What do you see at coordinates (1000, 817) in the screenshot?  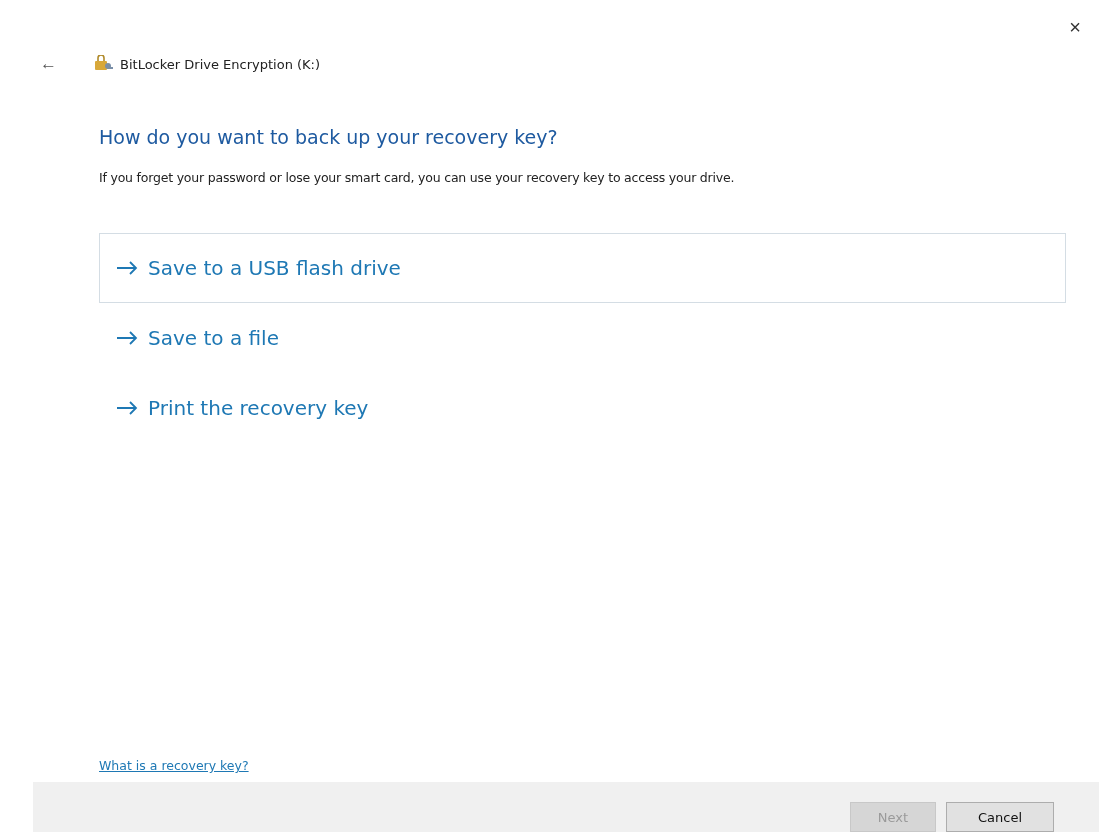 I see `cancel-button: Cancel` at bounding box center [1000, 817].